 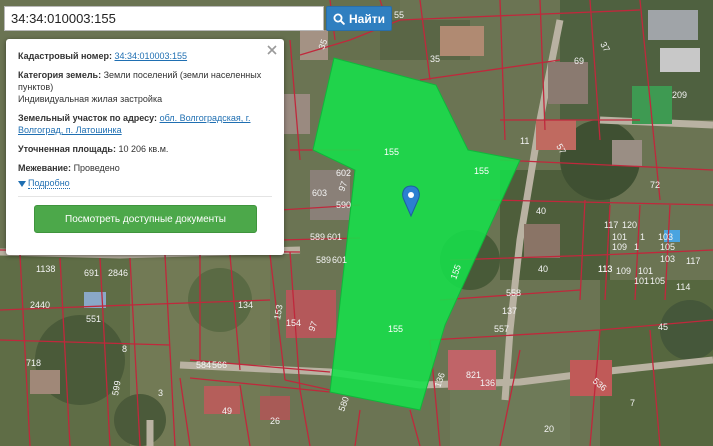 I want to click on survey-value: Проведено, so click(x=96, y=168).